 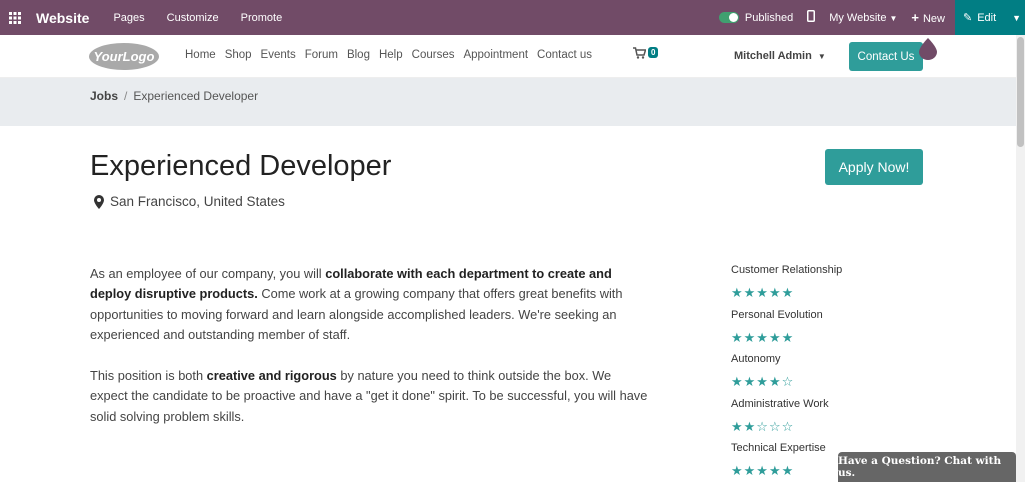 I want to click on contact-us-button: Contact Us, so click(x=886, y=56).